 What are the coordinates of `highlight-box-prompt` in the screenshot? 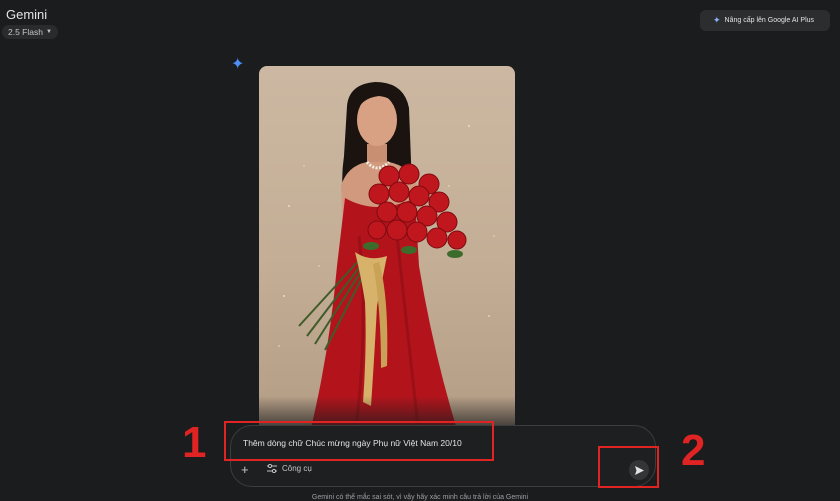 It's located at (359, 441).